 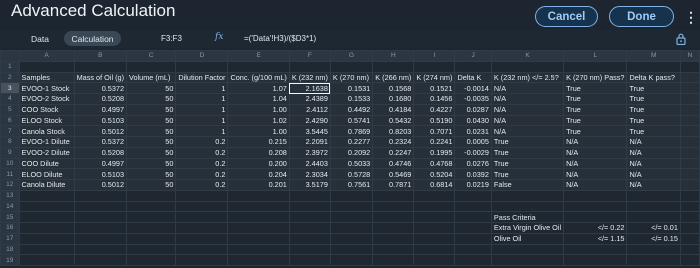 What do you see at coordinates (434, 185) in the screenshot?
I see `cell-i12: 0.6814` at bounding box center [434, 185].